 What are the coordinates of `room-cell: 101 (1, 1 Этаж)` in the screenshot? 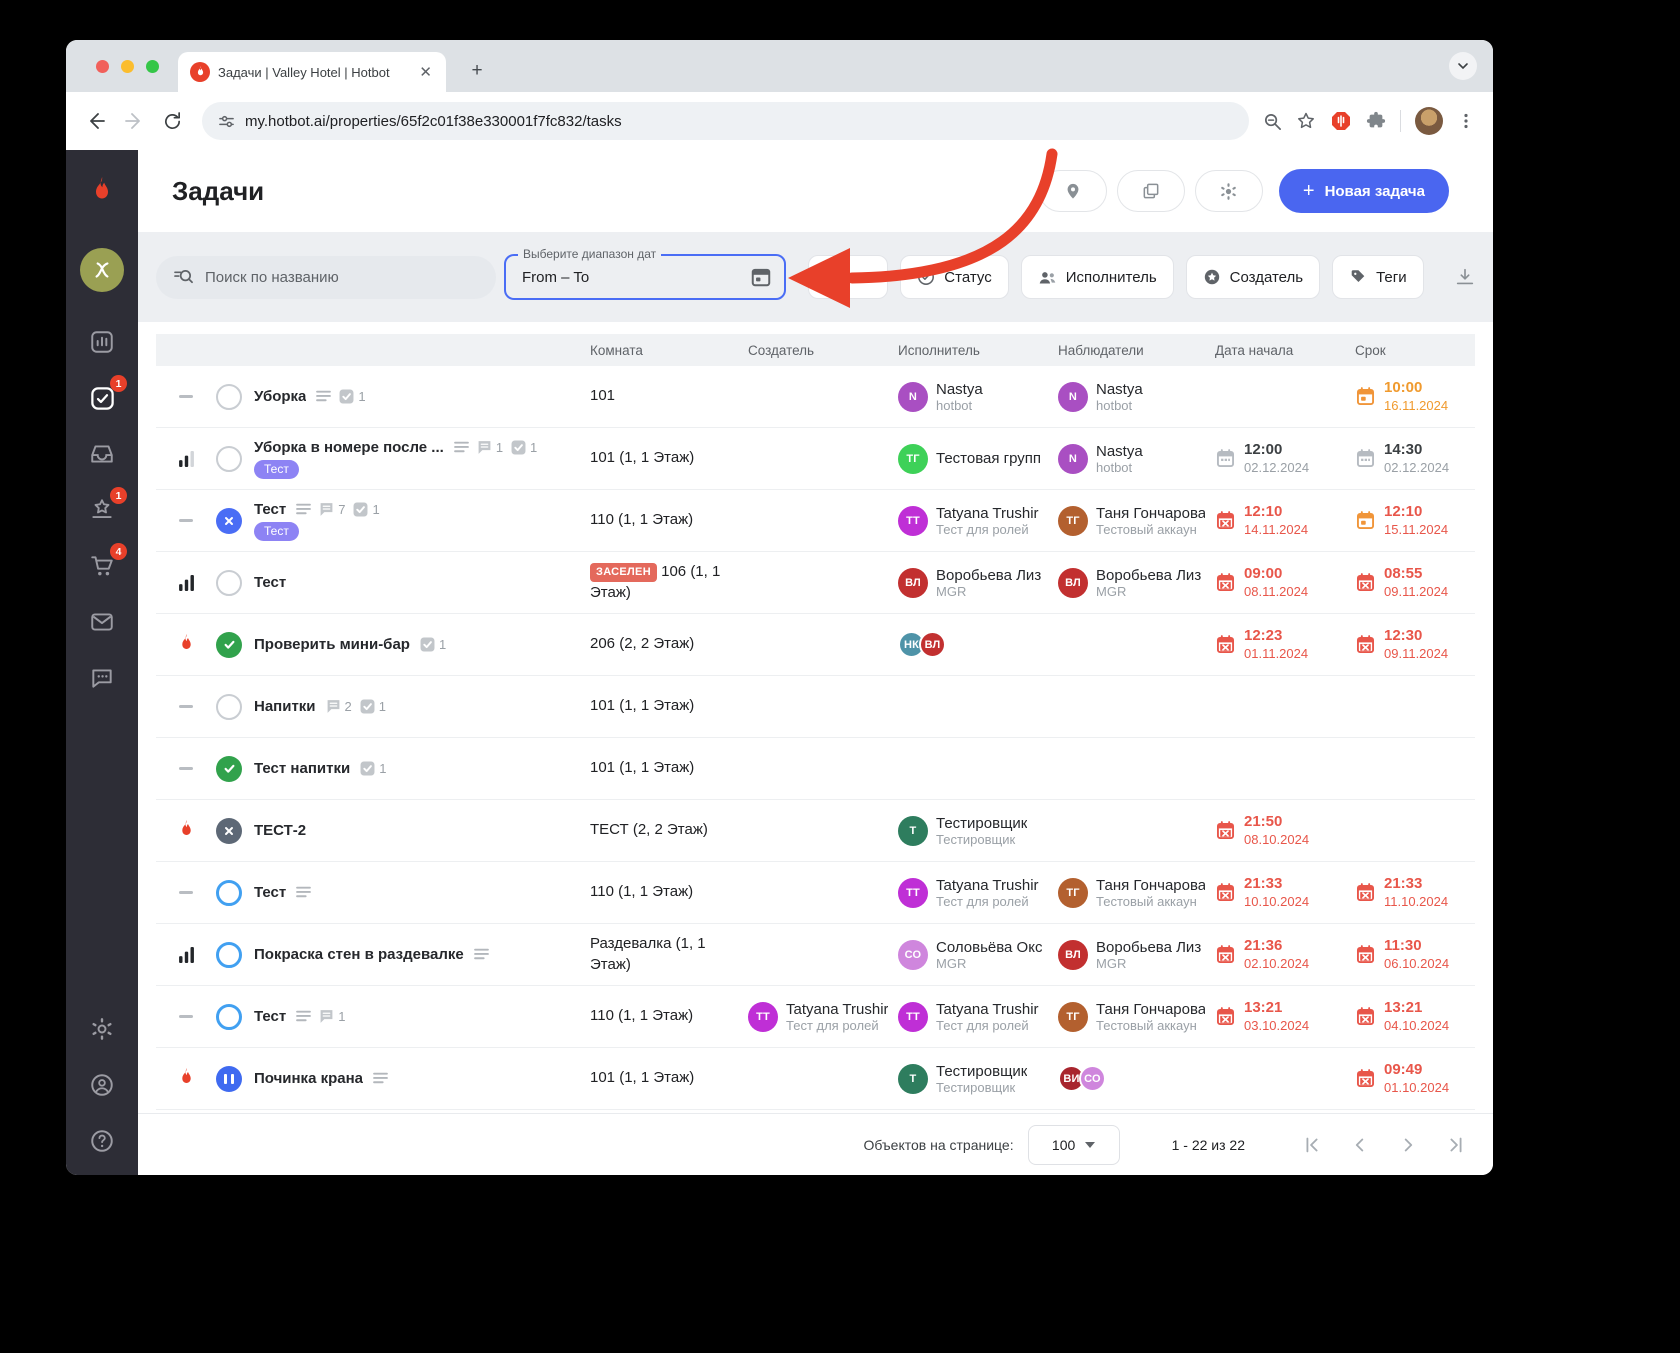 It's located at (642, 458).